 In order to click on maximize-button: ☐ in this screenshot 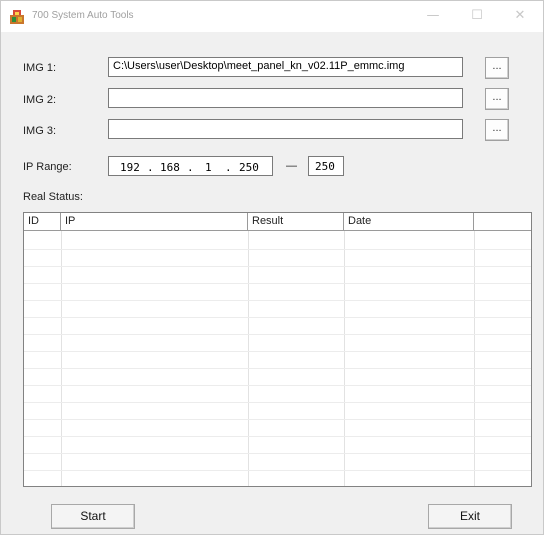, I will do `click(477, 16)`.